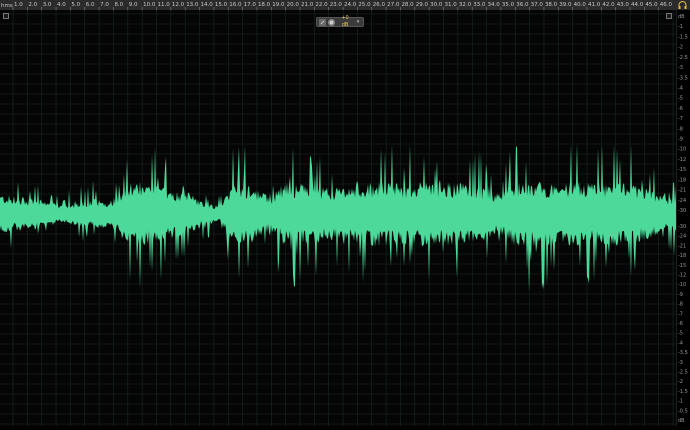 This screenshot has width=690, height=430. Describe the element at coordinates (407, 5) in the screenshot. I see `timeline-tick-label: 28.0` at that location.